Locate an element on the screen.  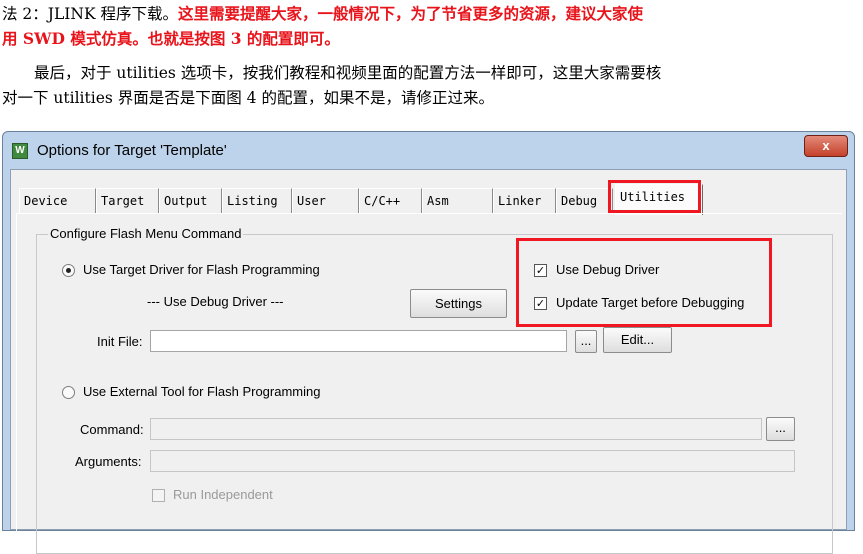
use-target-driver-label: Use Target Driver for Flash Programming is located at coordinates (201, 269).